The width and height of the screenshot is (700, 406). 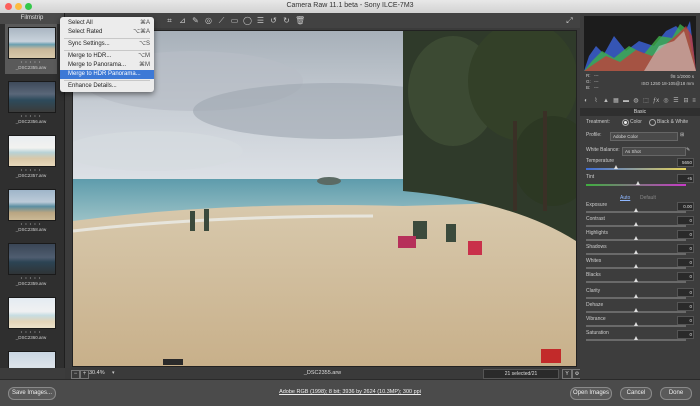 What do you see at coordinates (107, 56) in the screenshot?
I see `menu-item-merge-hdr: Merge to HDR... ⌥M` at bounding box center [107, 56].